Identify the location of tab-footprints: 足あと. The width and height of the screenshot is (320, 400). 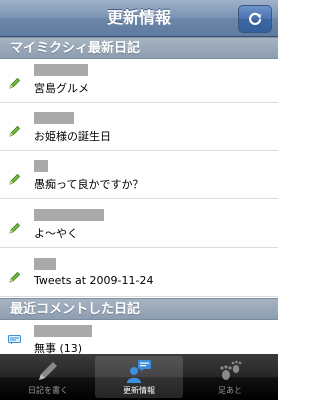
(230, 377).